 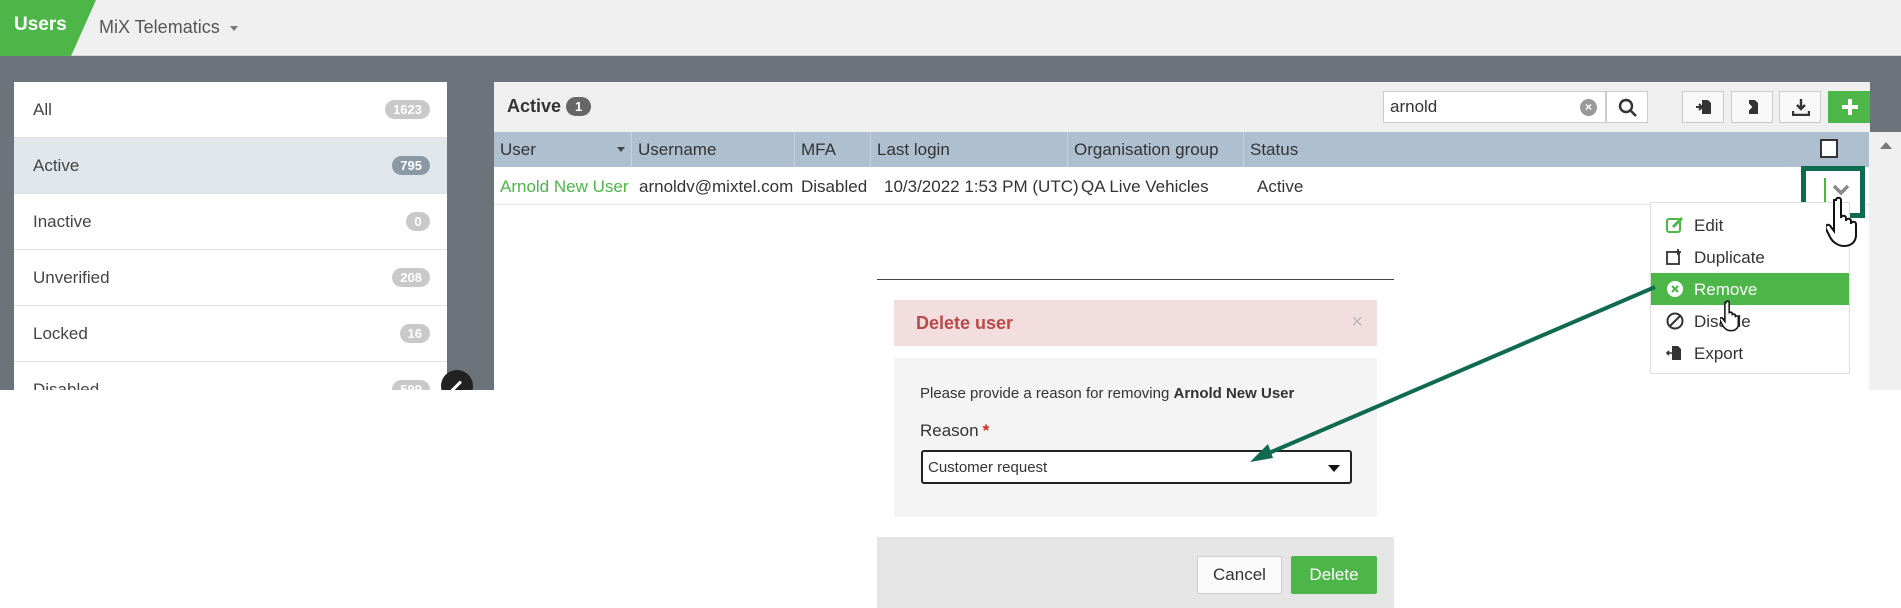 I want to click on scrollbar, so click(x=1885, y=261).